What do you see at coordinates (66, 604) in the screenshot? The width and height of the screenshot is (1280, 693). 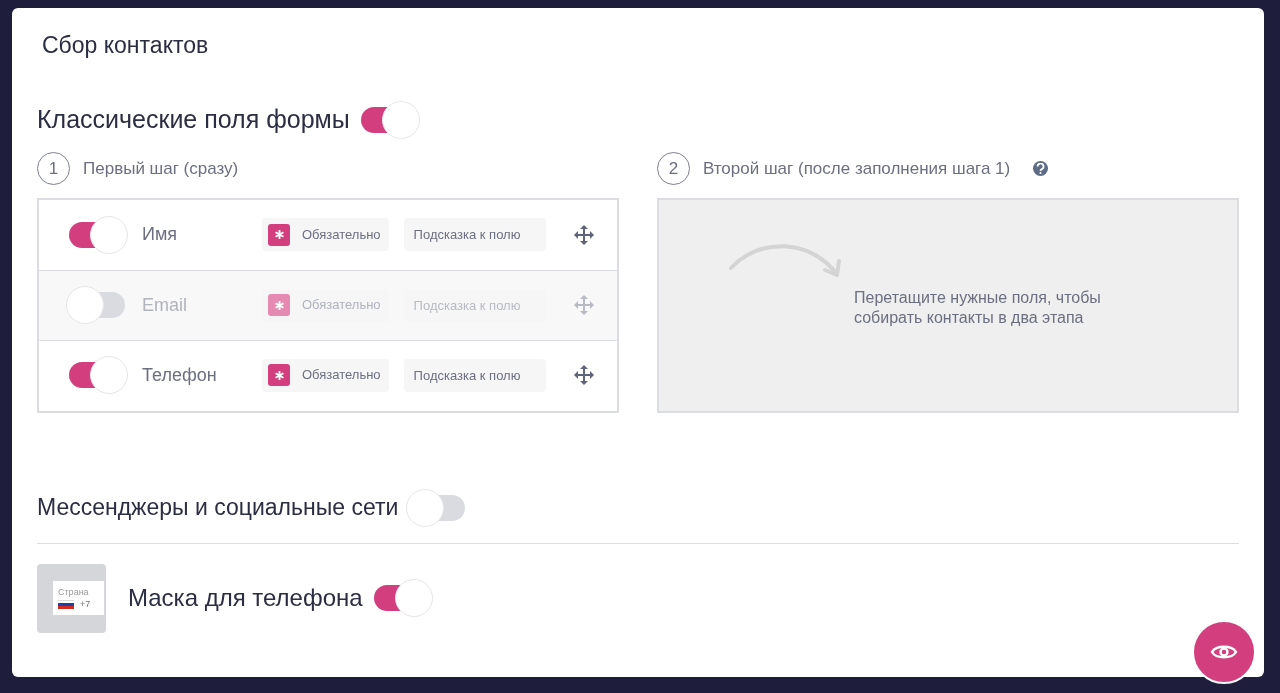 I see `flag-icon` at bounding box center [66, 604].